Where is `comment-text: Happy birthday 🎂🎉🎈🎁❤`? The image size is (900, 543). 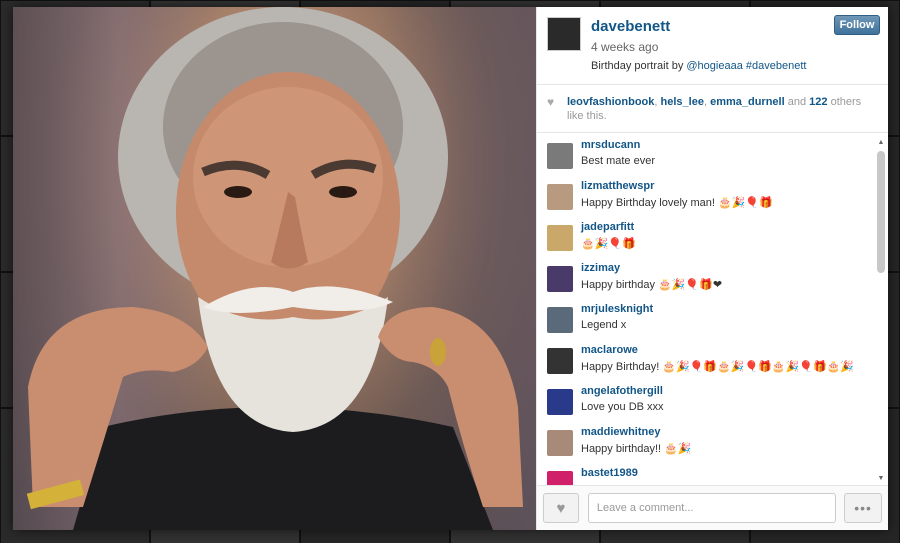 comment-text: Happy birthday 🎂🎉🎈🎁❤ is located at coordinates (652, 285).